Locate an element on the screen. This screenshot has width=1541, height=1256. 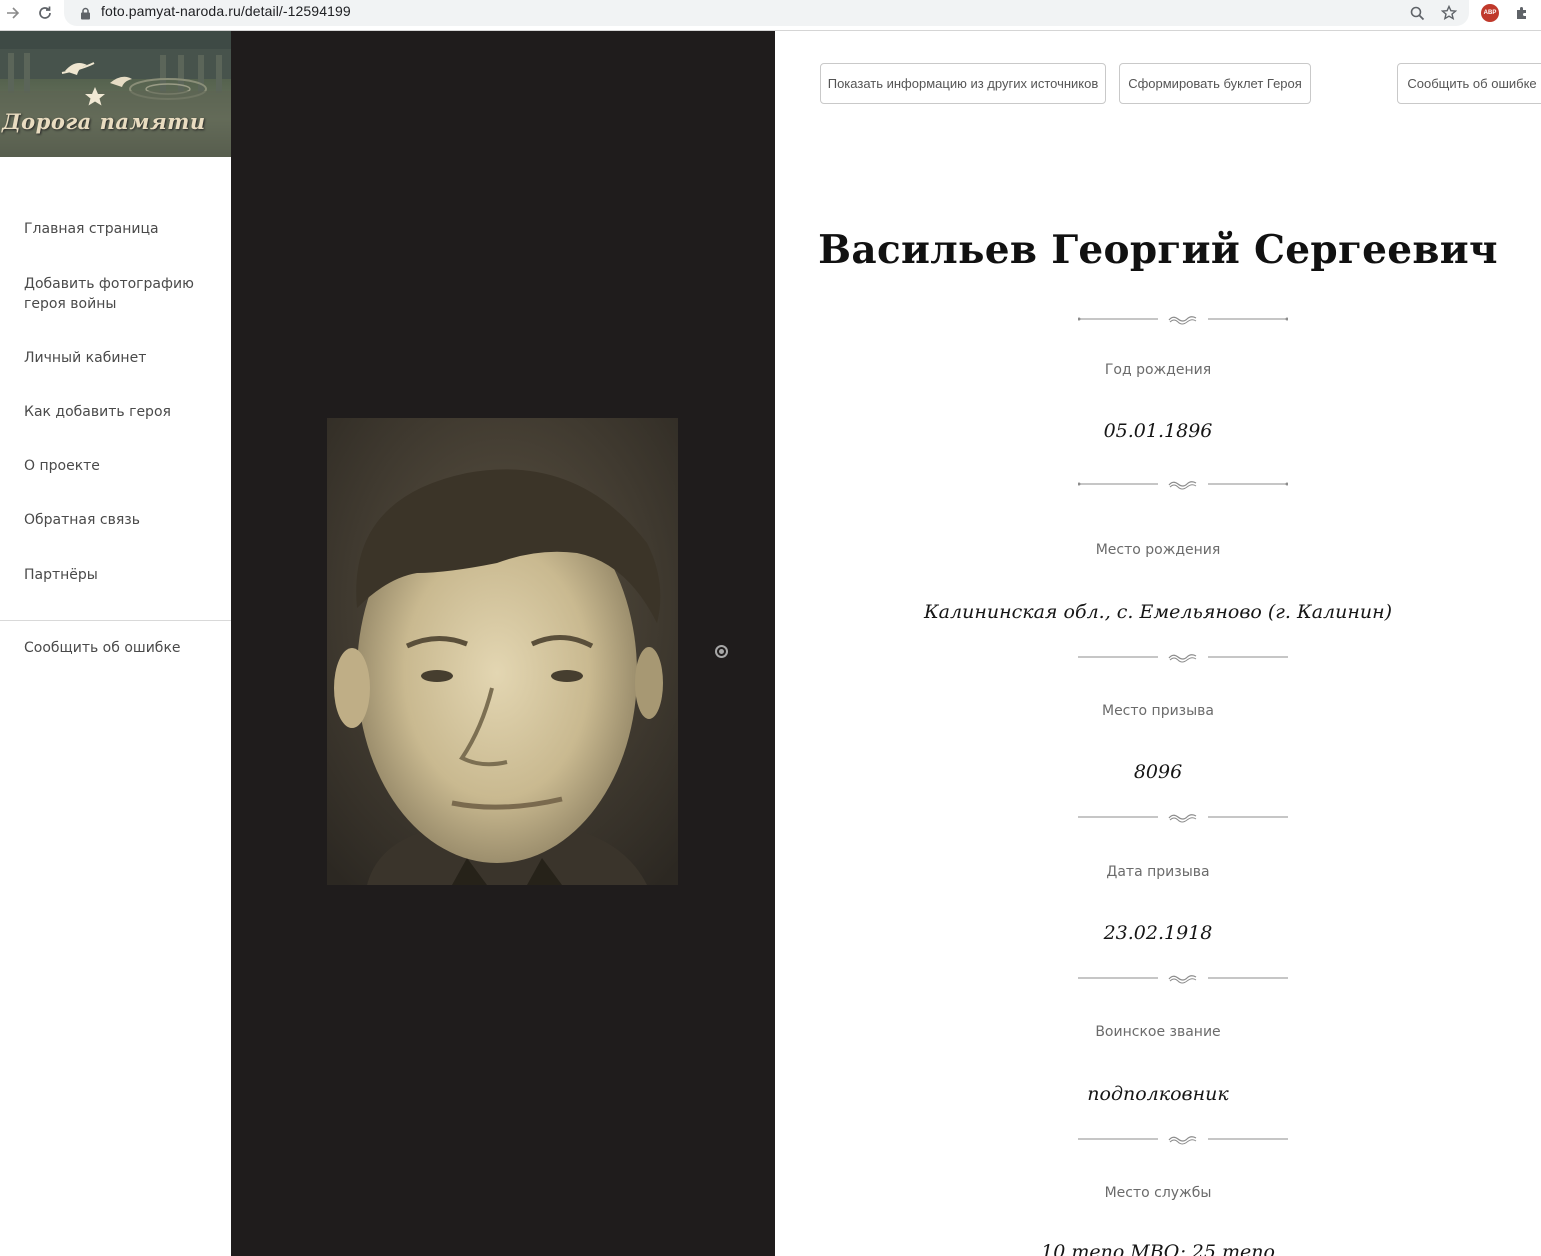
field-label-conscription-date: Дата призыва is located at coordinates (1158, 872).